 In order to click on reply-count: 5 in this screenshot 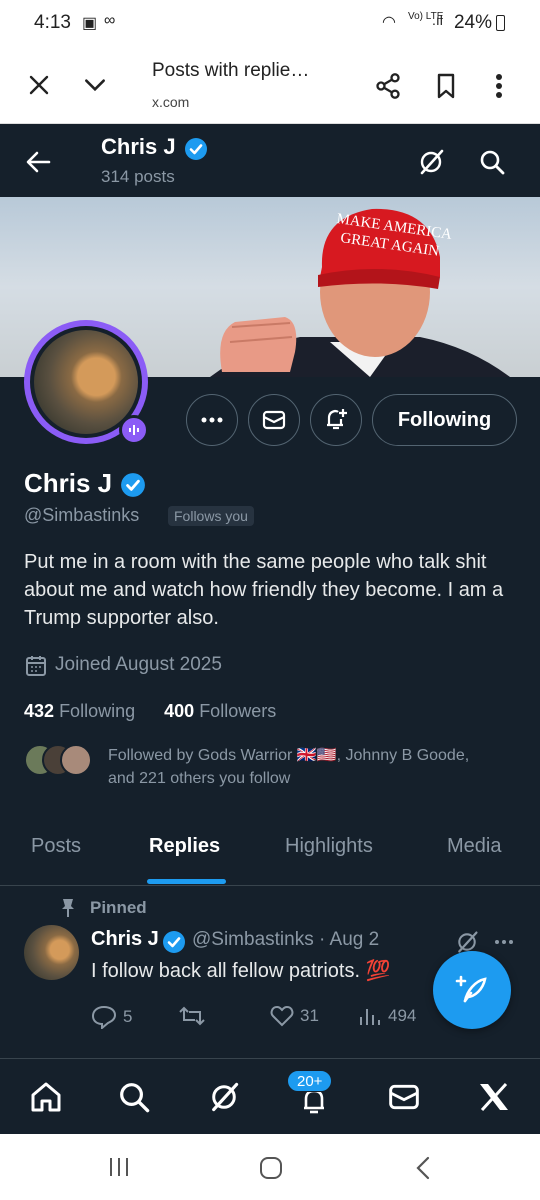, I will do `click(128, 1016)`.